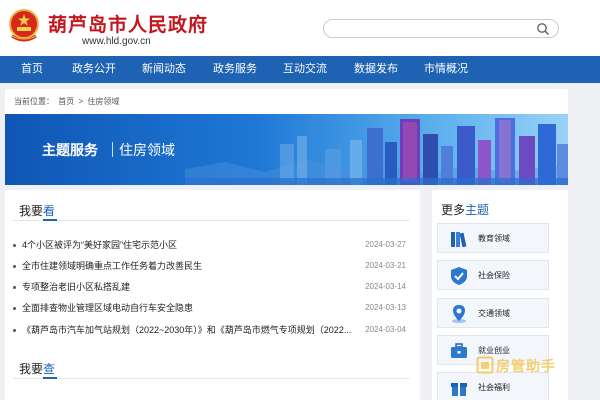  I want to click on site-title: 葫芦岛市人民政府, so click(128, 25).